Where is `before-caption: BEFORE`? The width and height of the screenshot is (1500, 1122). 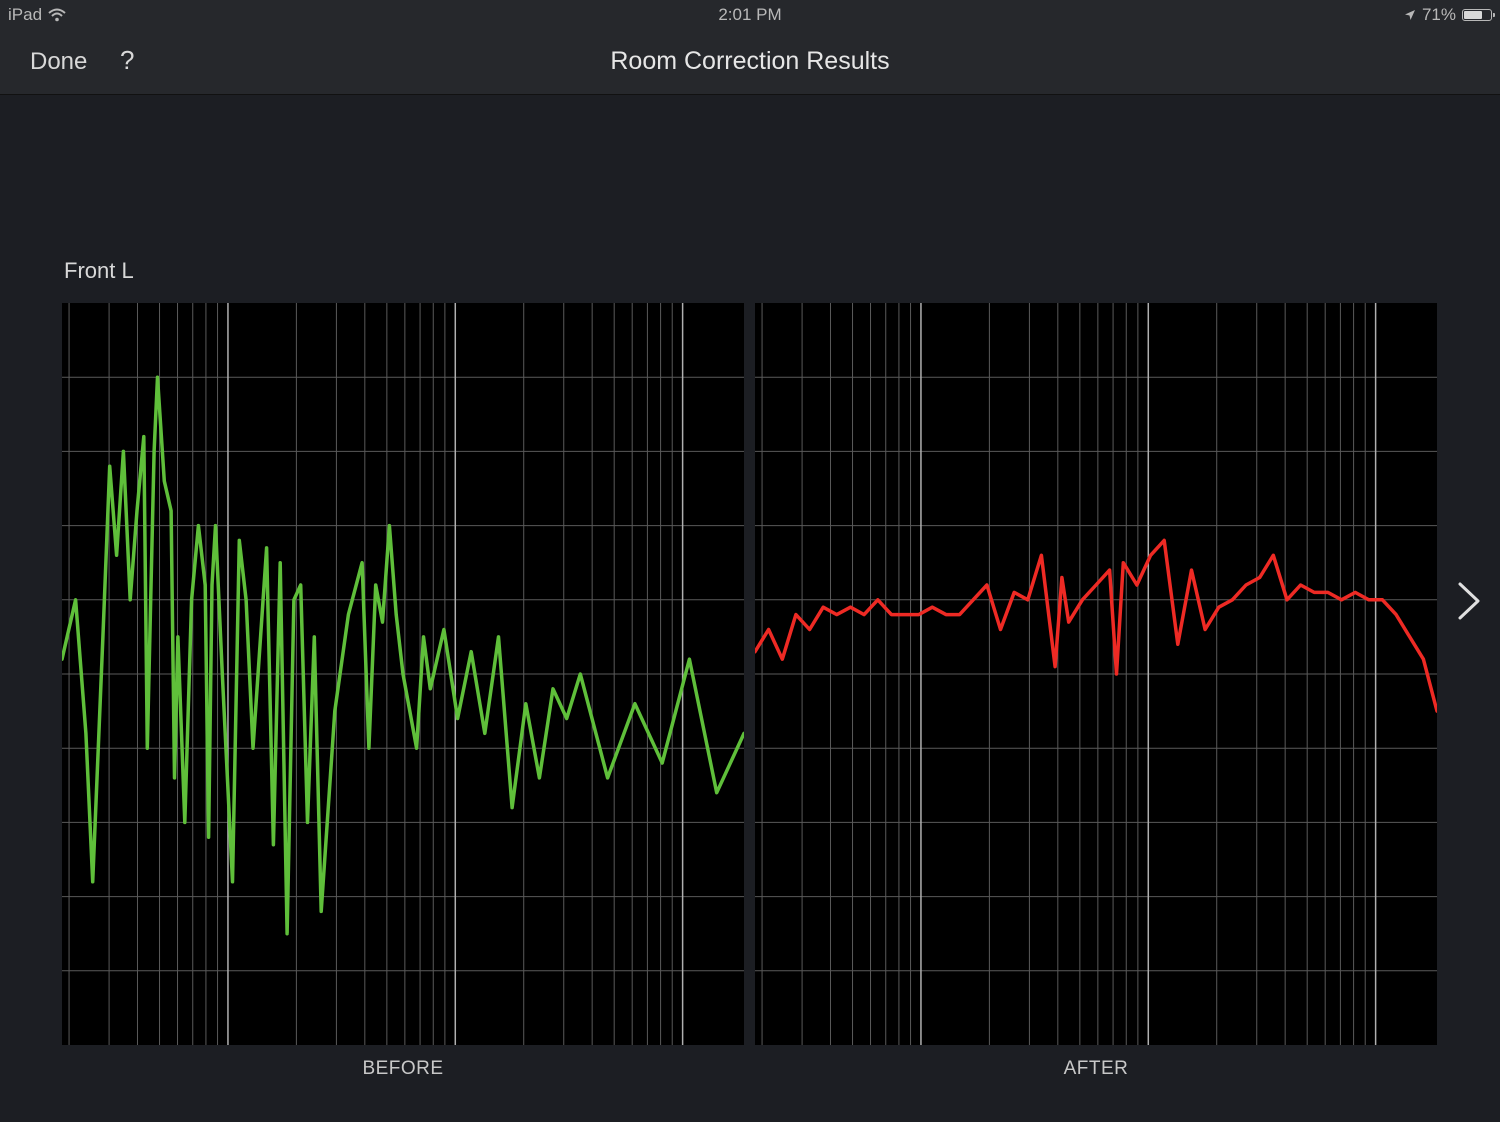
before-caption: BEFORE is located at coordinates (403, 1068).